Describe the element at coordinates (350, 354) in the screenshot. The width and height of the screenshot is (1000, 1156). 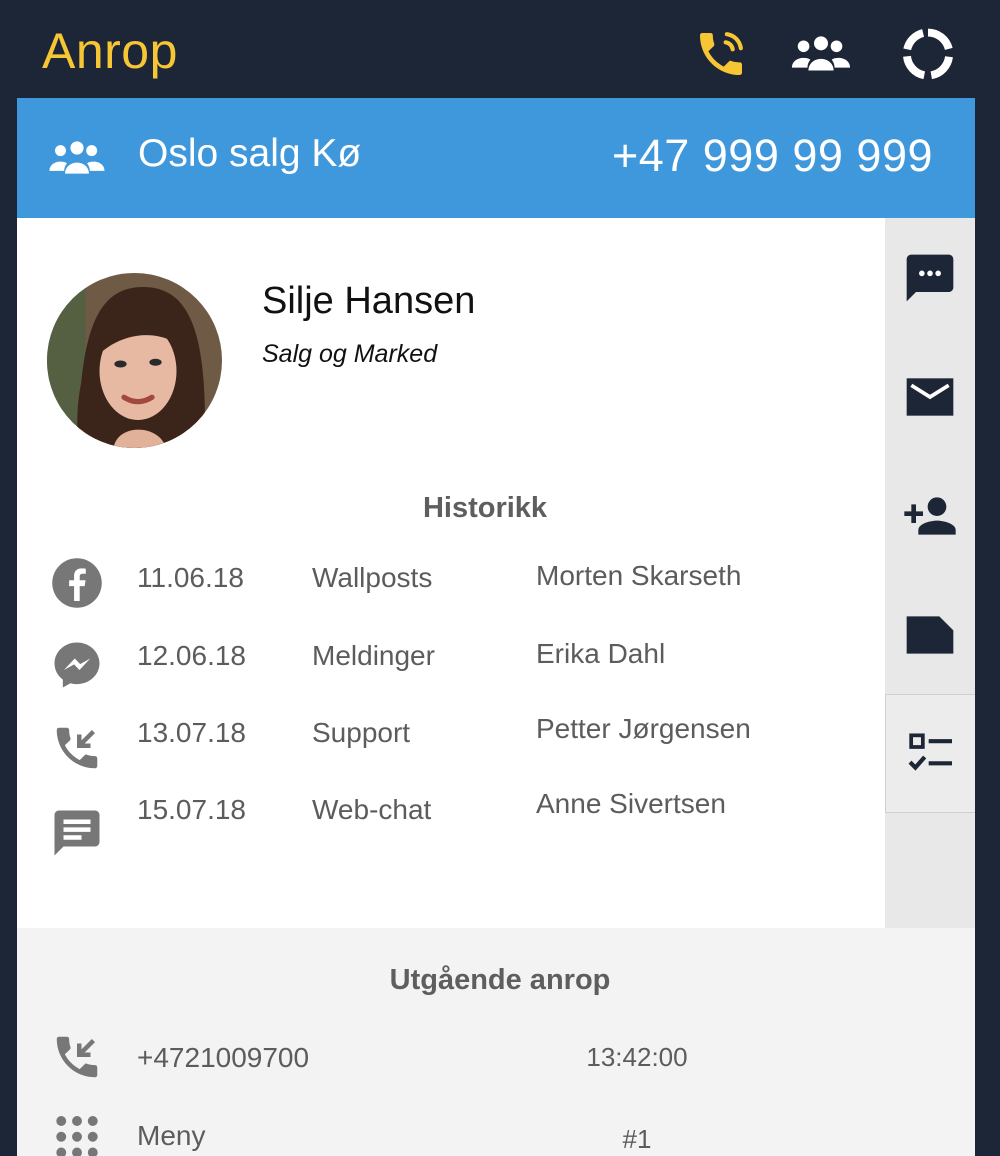
I see `contact-department: Salg og Marked` at that location.